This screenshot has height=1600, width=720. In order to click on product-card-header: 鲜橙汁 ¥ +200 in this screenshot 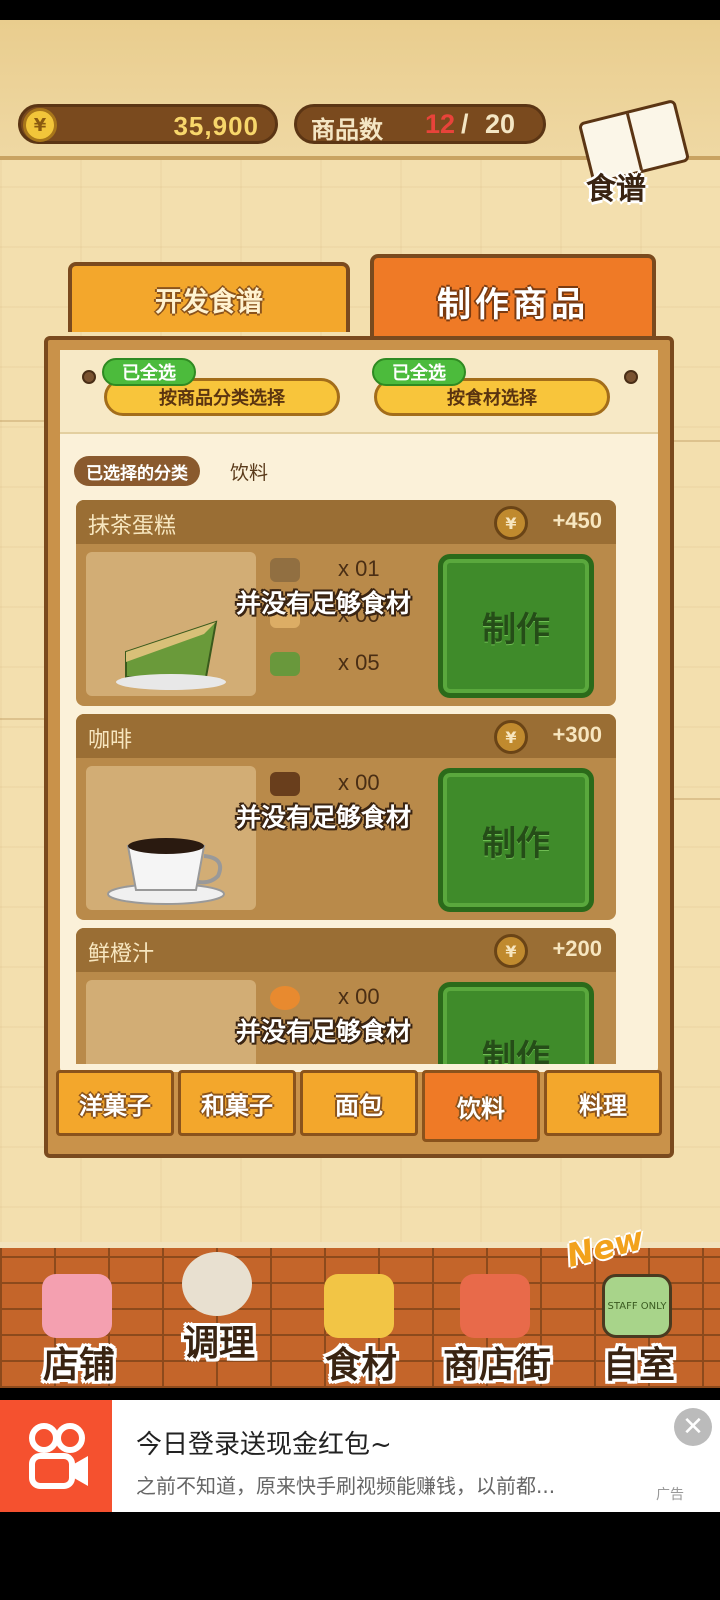, I will do `click(346, 950)`.